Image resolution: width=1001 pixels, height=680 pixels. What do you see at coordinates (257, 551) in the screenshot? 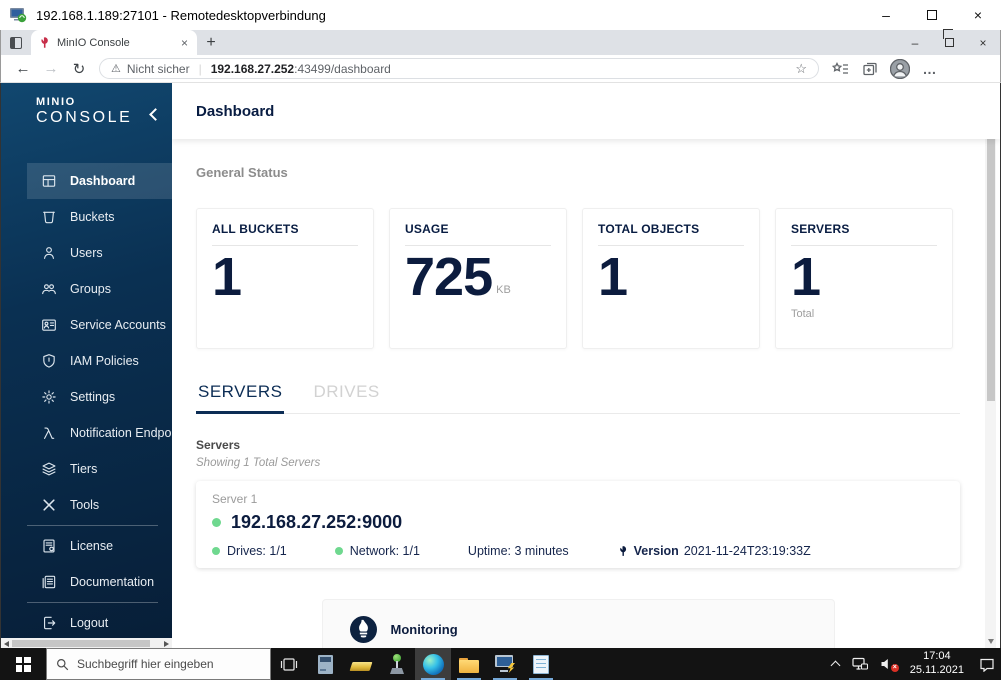
I see `drives-value: Drives: 1/1` at bounding box center [257, 551].